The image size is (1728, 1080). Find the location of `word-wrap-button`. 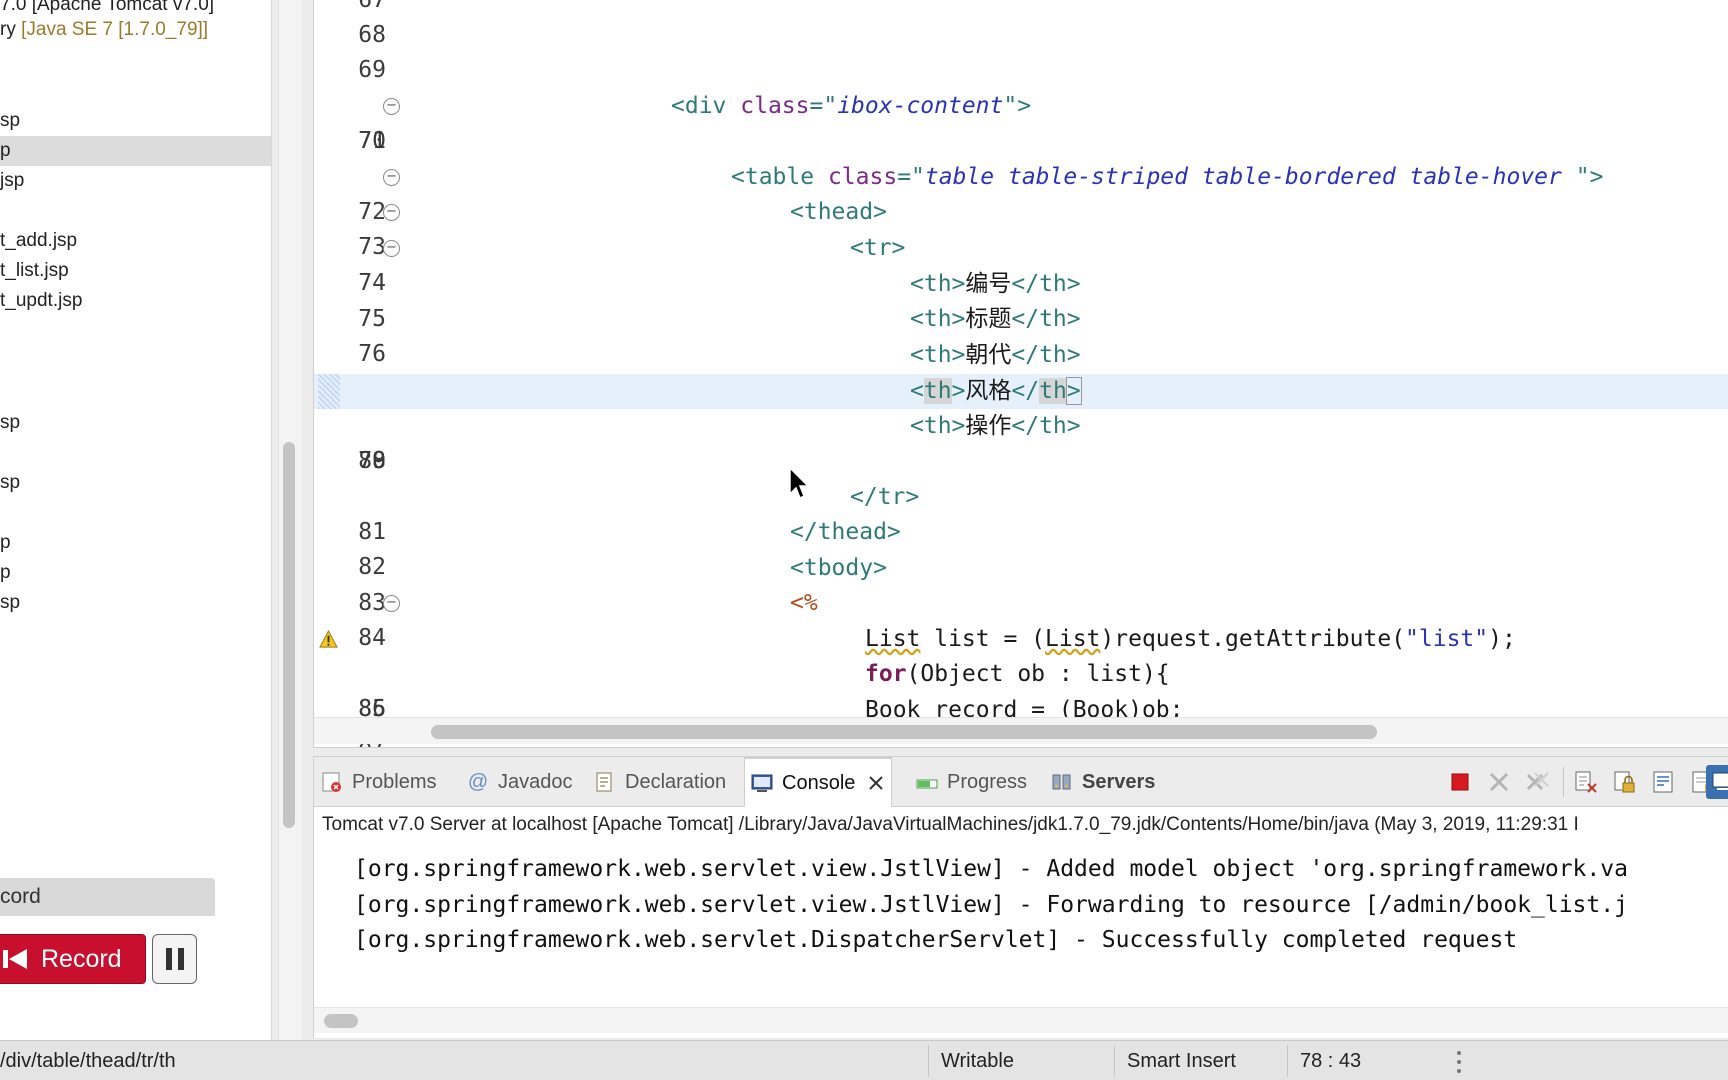

word-wrap-button is located at coordinates (1664, 782).